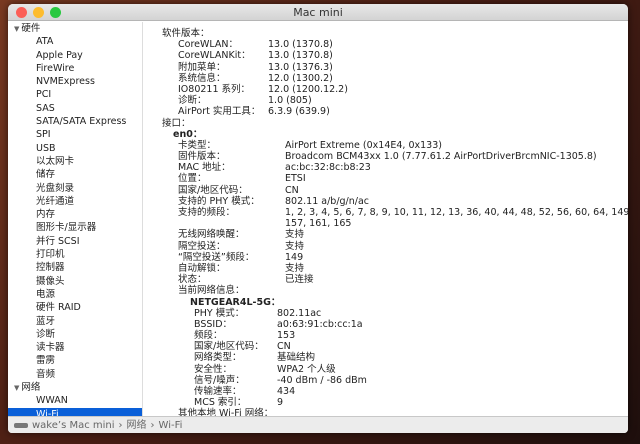  What do you see at coordinates (213, 369) in the screenshot?
I see `info-label: 安全性：` at bounding box center [213, 369].